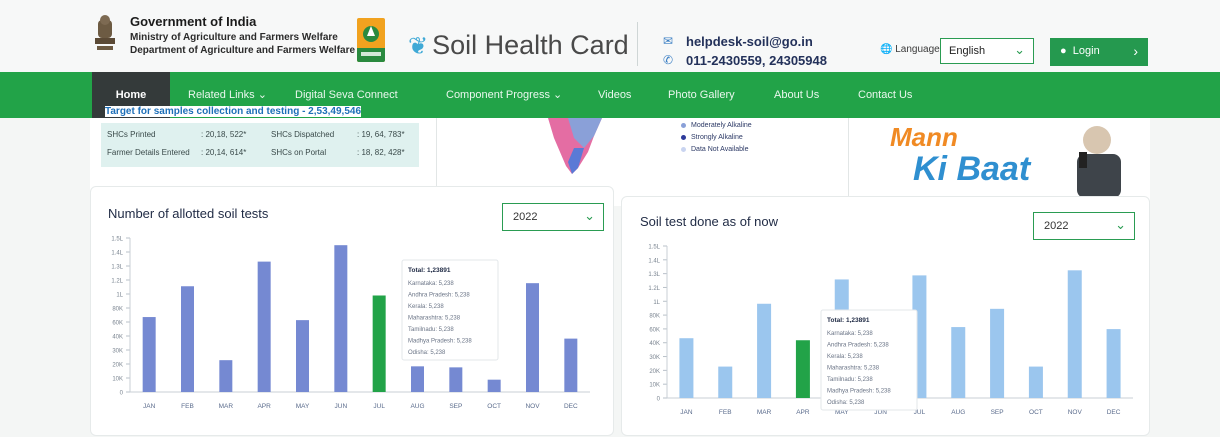  What do you see at coordinates (299, 152) in the screenshot?
I see `stat-label: SHCs on Portal` at bounding box center [299, 152].